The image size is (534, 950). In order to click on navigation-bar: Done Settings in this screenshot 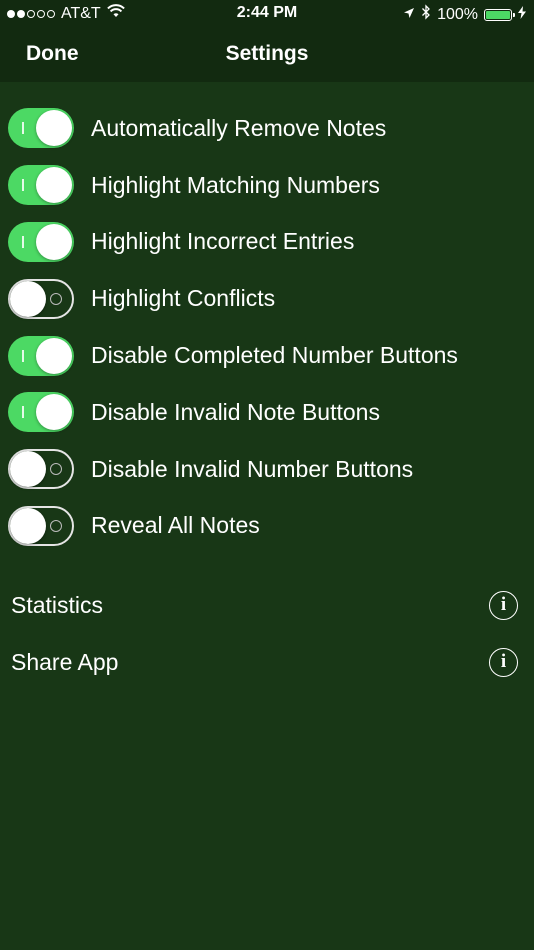, I will do `click(267, 54)`.